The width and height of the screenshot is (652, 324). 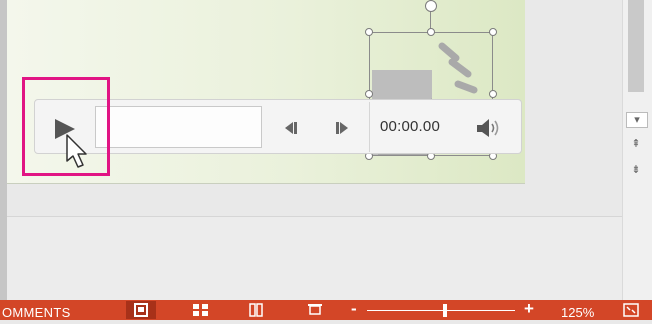 I want to click on fit-to-window-icon, so click(x=631, y=310).